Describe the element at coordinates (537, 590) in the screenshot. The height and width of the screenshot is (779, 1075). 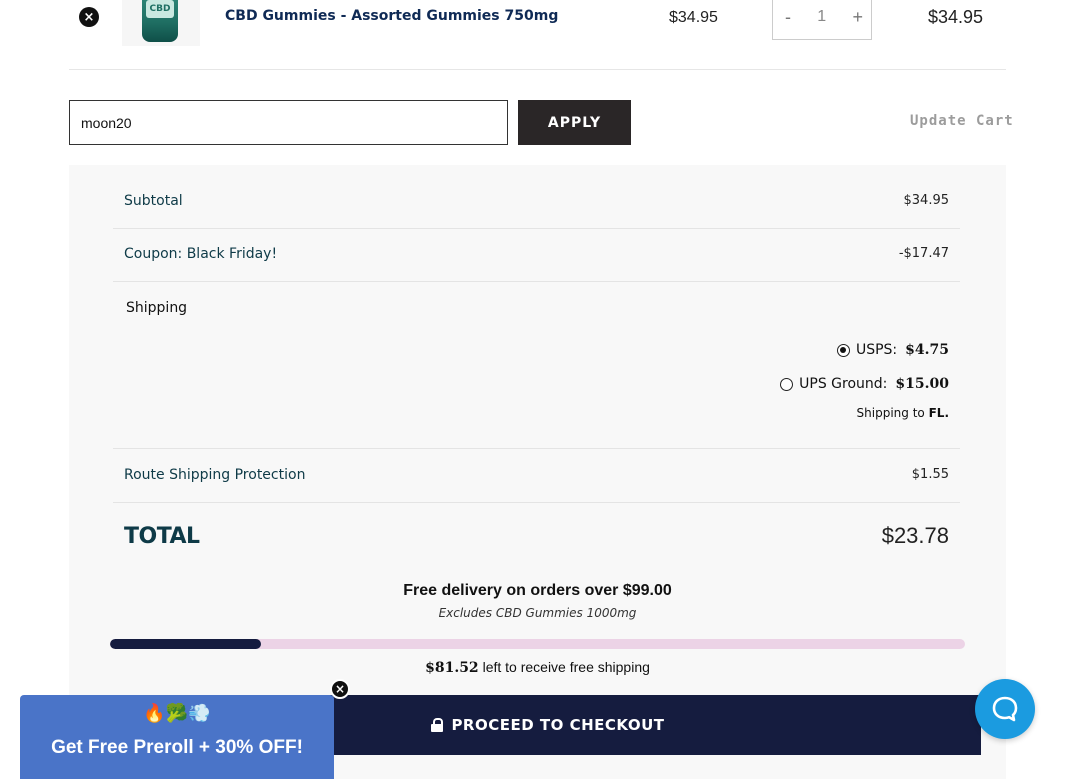
I see `free-delivery-headline: Free delivery on orders over $99.00` at that location.